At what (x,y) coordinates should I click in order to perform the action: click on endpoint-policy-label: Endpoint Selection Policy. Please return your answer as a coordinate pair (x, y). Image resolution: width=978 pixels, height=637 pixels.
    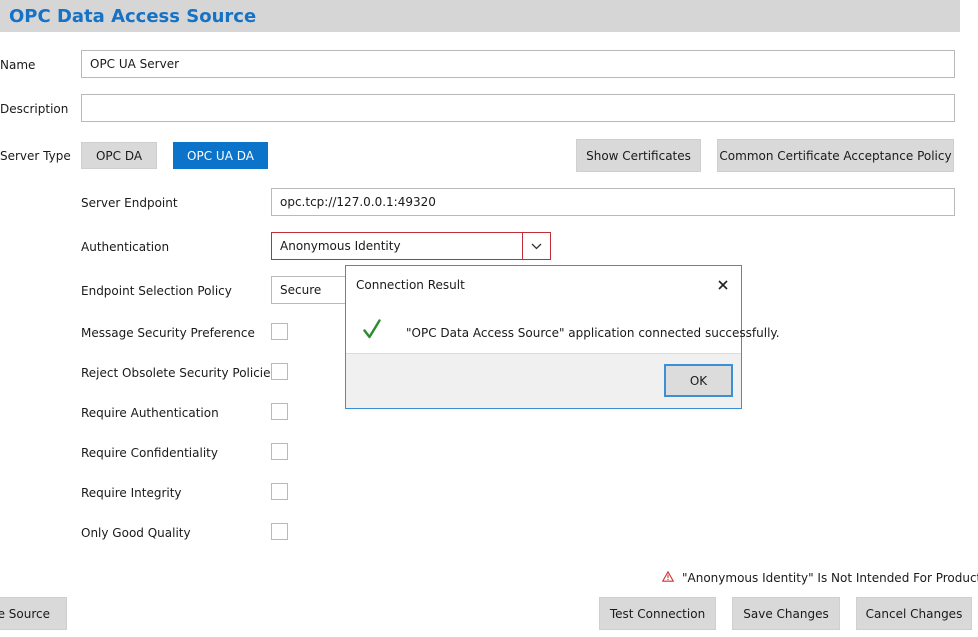
    Looking at the image, I should click on (156, 291).